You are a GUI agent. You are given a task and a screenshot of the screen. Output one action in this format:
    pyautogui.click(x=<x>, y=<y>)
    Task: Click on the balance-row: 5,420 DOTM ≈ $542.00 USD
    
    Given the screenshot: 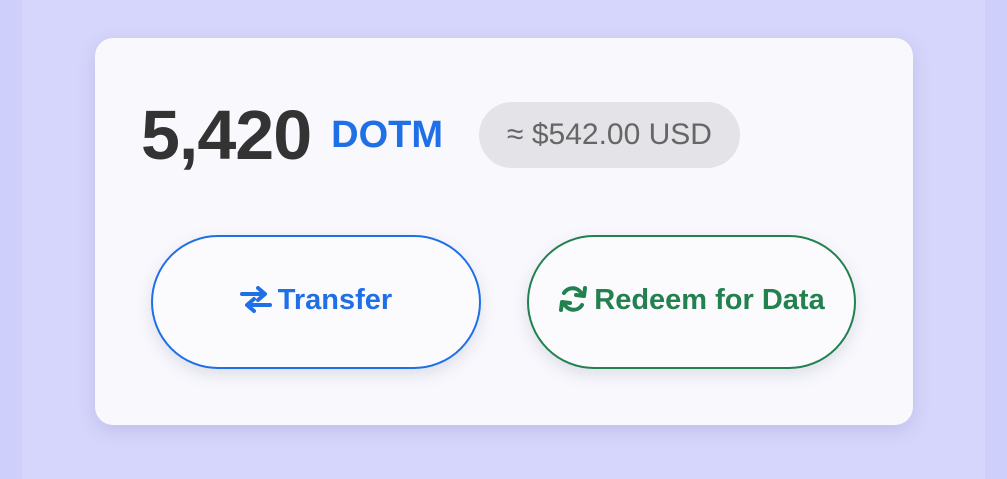 What is the action you would take?
    pyautogui.click(x=440, y=135)
    